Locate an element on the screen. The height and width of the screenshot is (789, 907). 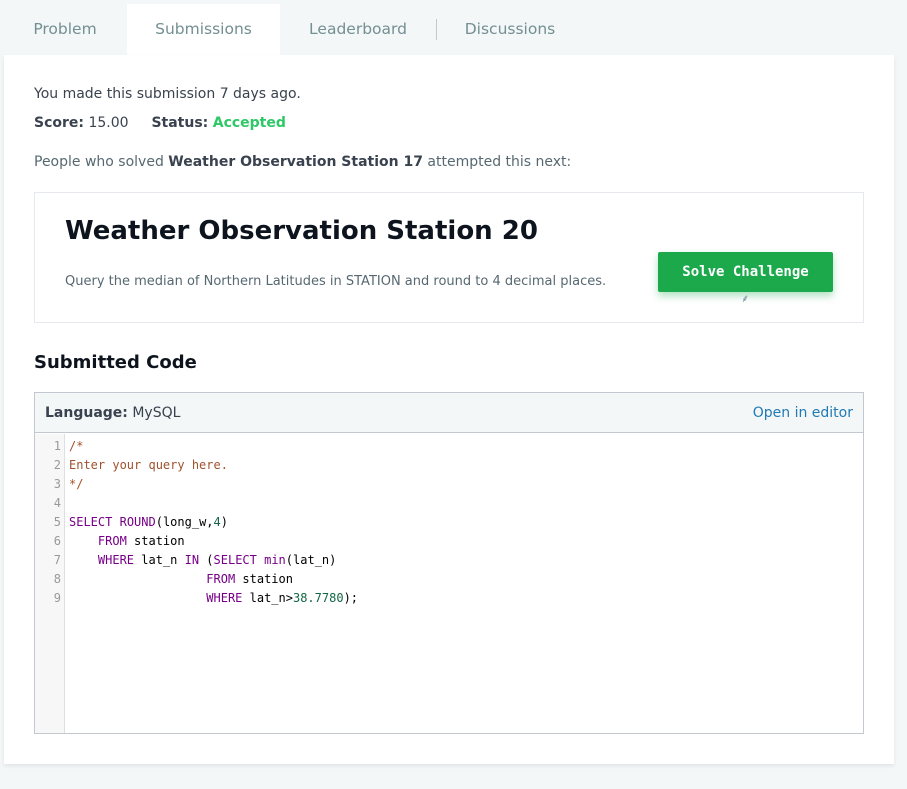
line-number: 4 is located at coordinates (57, 503).